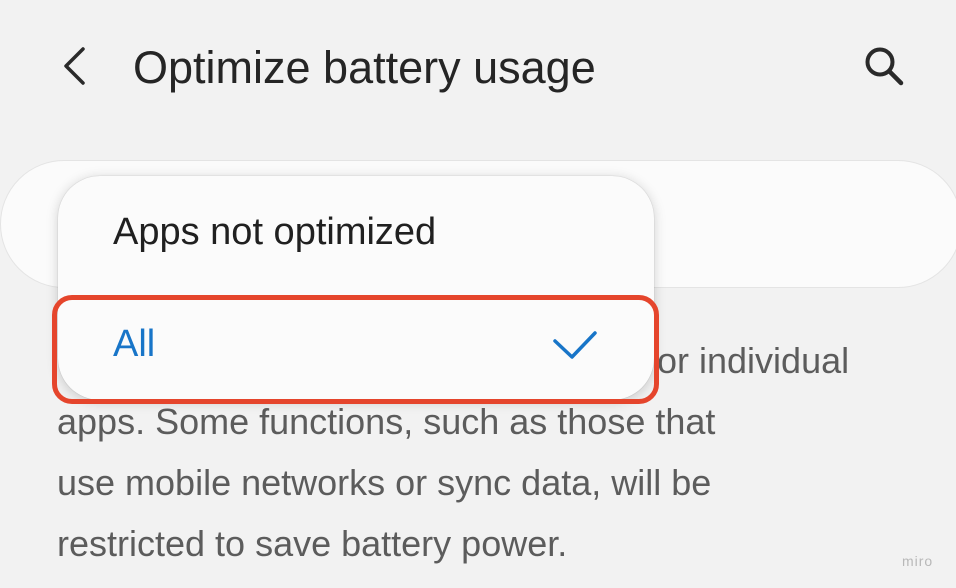  Describe the element at coordinates (575, 344) in the screenshot. I see `check-icon` at that location.